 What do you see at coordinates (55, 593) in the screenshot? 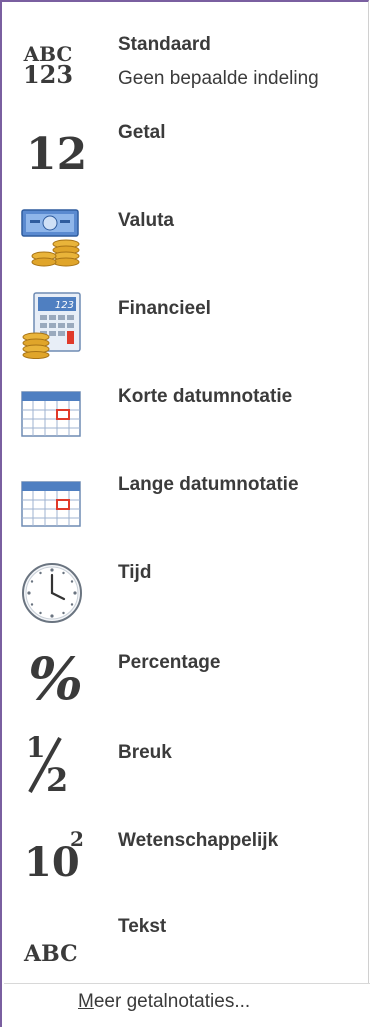
I see `clock-icon` at bounding box center [55, 593].